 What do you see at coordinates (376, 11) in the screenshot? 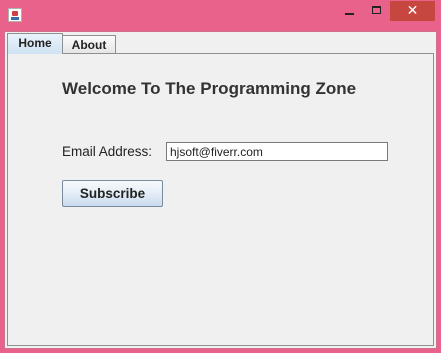
I see `maximize-icon` at bounding box center [376, 11].